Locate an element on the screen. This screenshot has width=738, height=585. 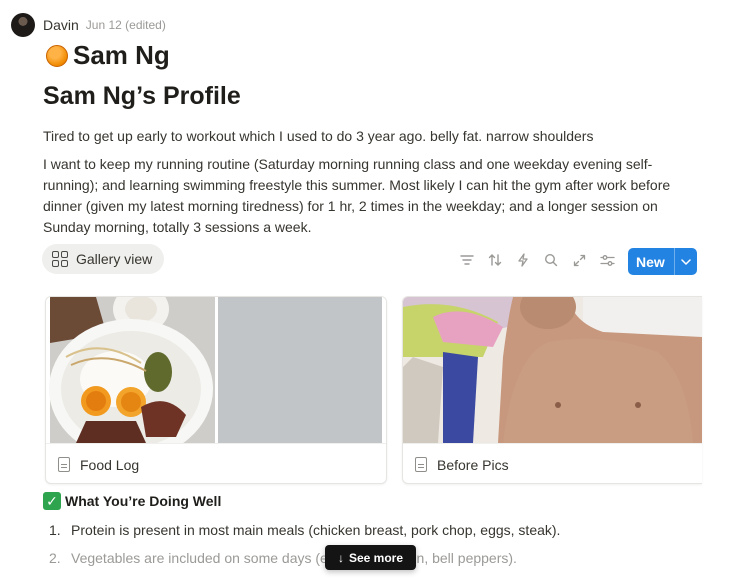
gallery-card-food-log: Food Log is located at coordinates (216, 390).